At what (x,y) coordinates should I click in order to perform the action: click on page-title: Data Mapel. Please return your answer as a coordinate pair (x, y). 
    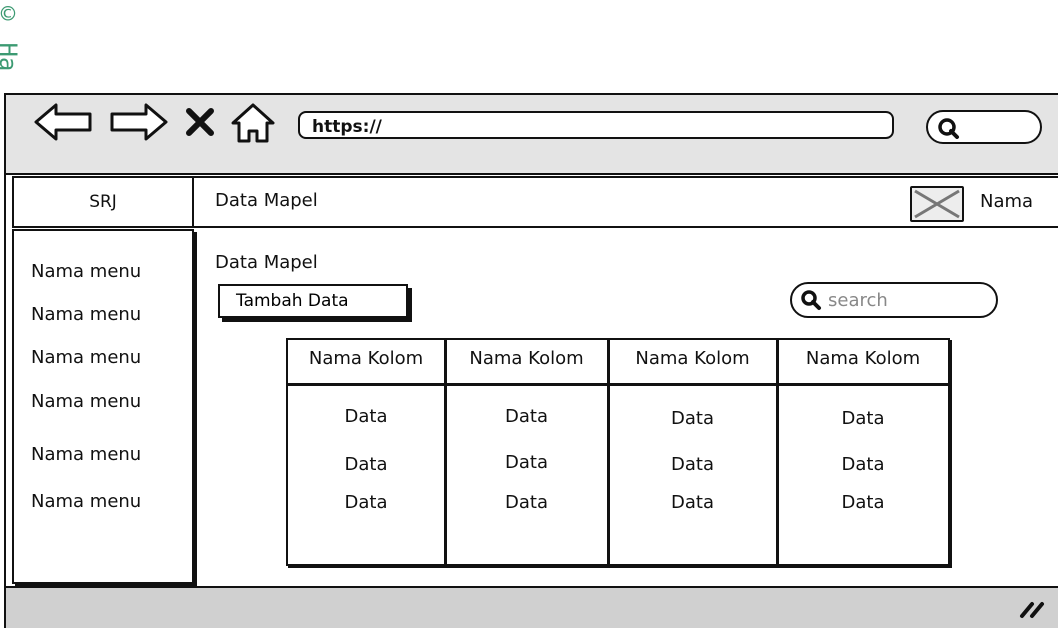
    Looking at the image, I should click on (266, 200).